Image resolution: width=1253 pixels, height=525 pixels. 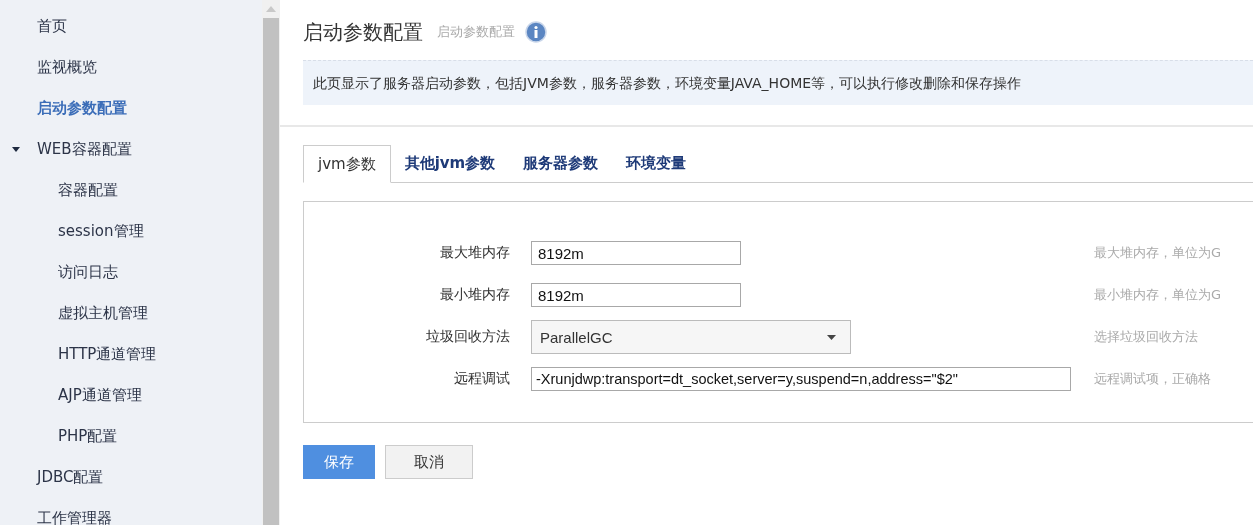 I want to click on tab: 环境变量, so click(x=656, y=163).